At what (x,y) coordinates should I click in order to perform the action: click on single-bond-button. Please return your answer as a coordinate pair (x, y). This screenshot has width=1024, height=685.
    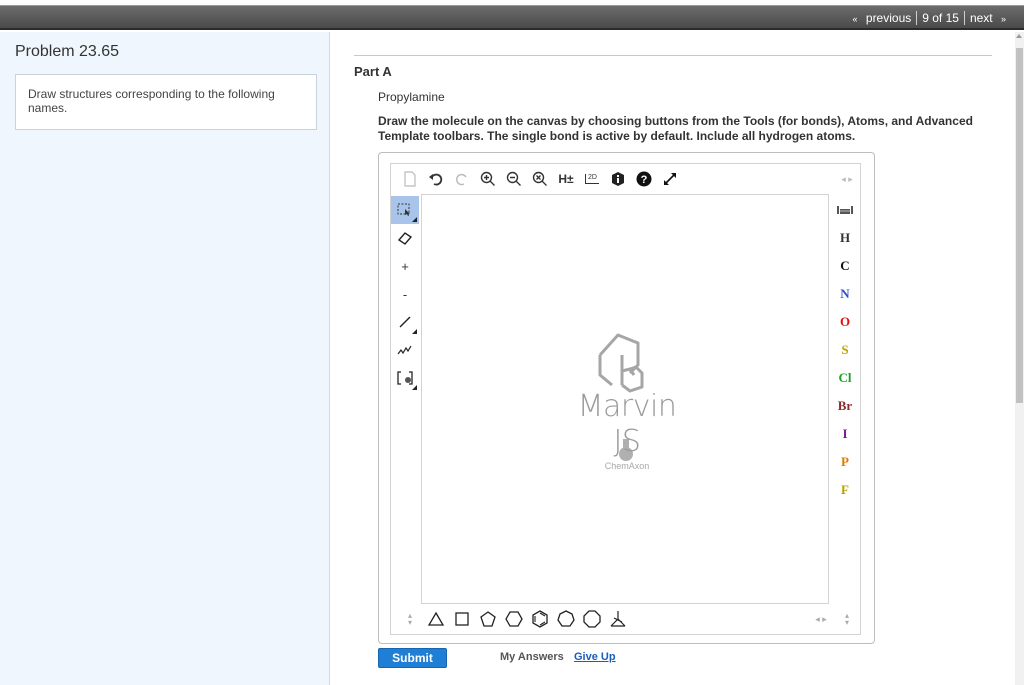
    Looking at the image, I should click on (405, 322).